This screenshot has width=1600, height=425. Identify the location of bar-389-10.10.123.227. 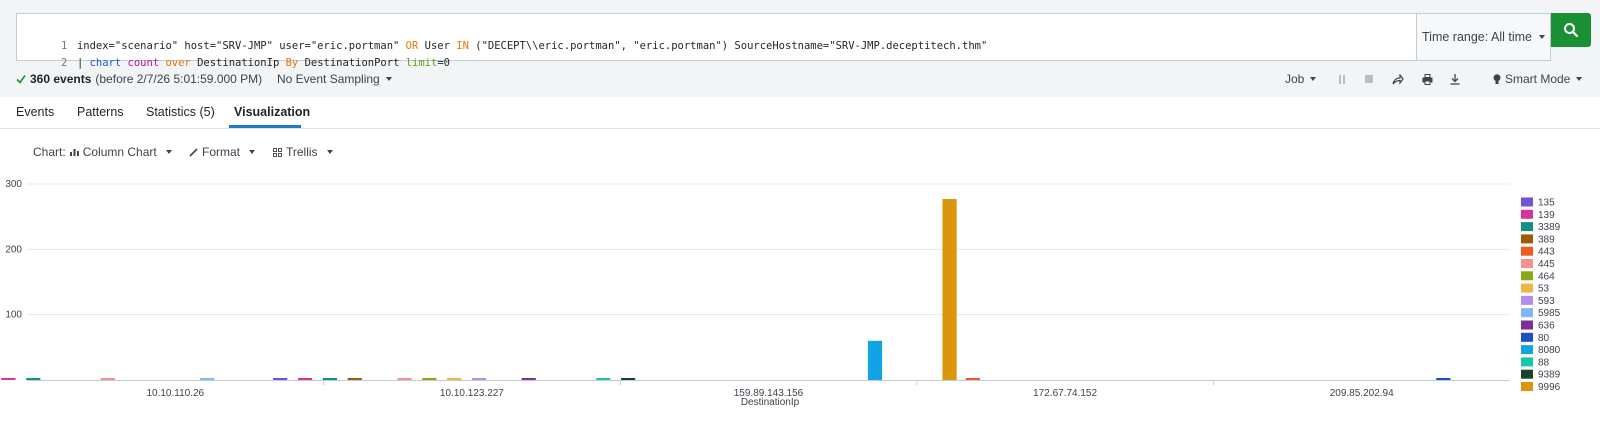
(354, 379).